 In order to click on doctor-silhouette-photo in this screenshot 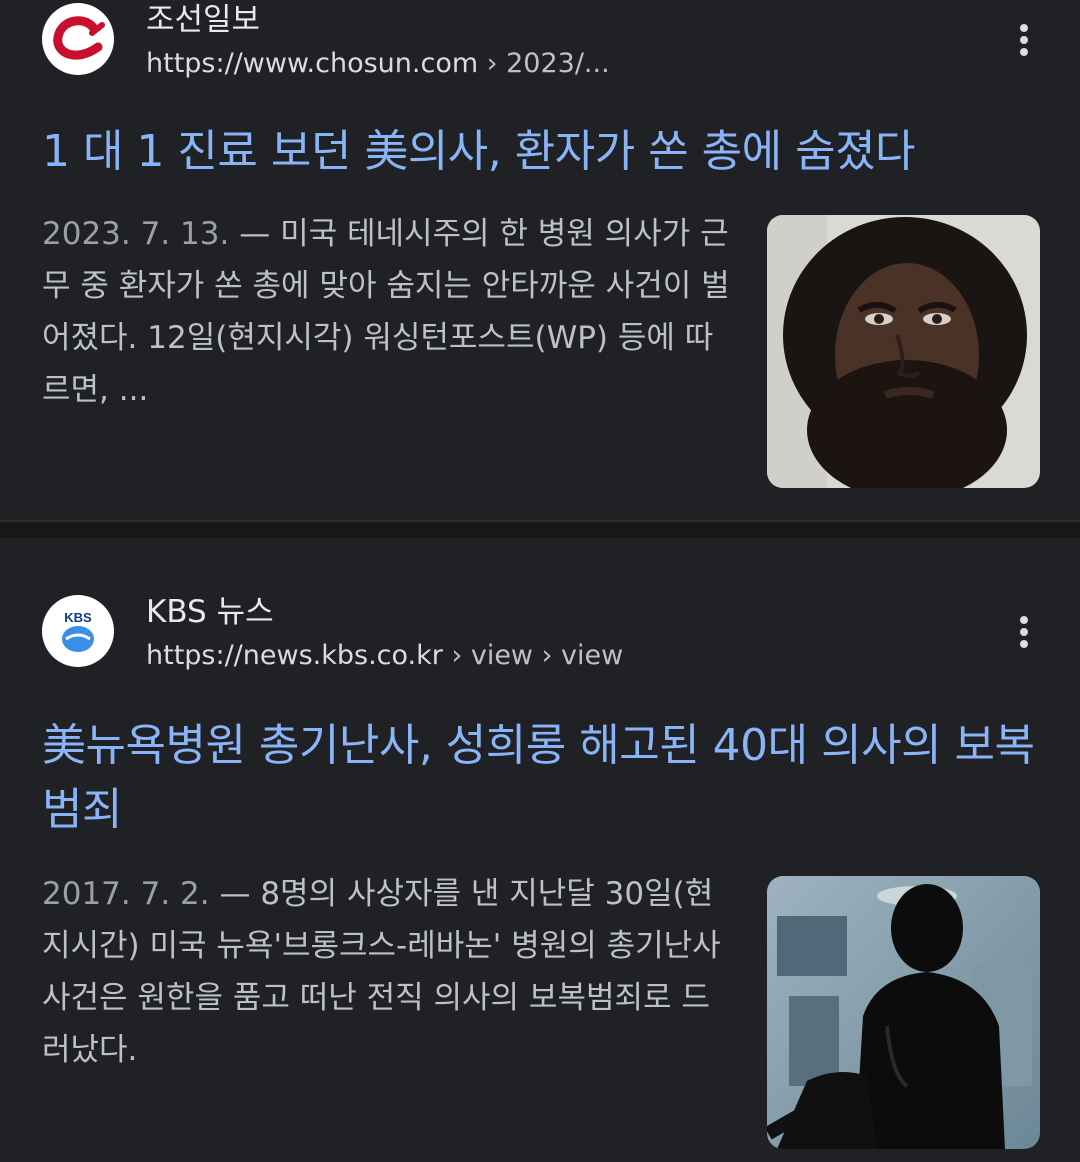, I will do `click(903, 1012)`.